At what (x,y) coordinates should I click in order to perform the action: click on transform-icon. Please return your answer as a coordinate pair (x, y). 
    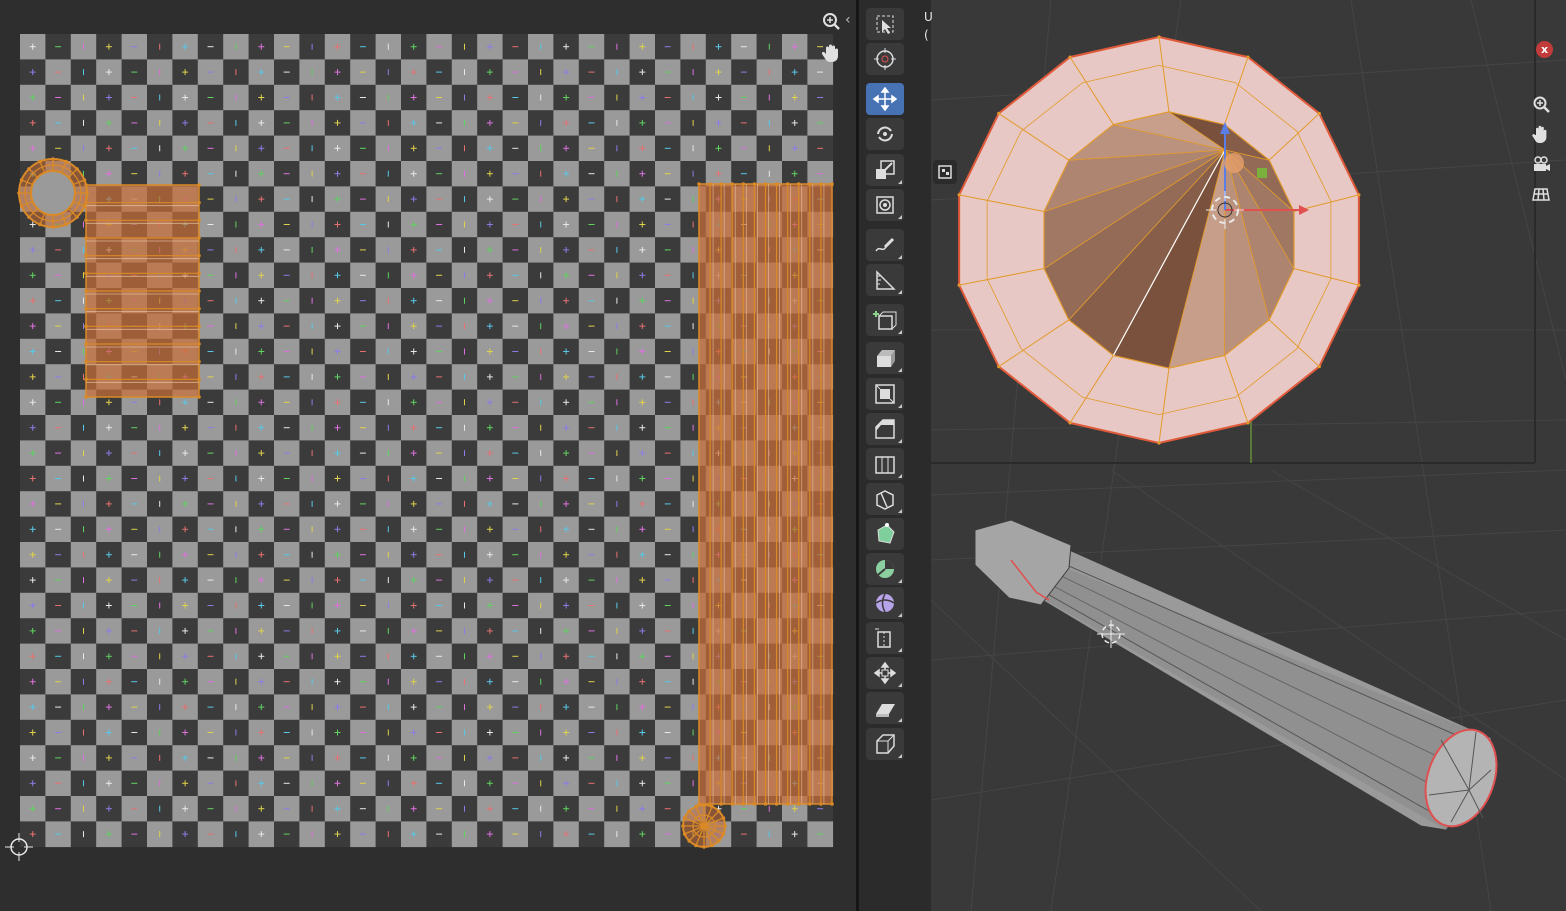
    Looking at the image, I should click on (885, 205).